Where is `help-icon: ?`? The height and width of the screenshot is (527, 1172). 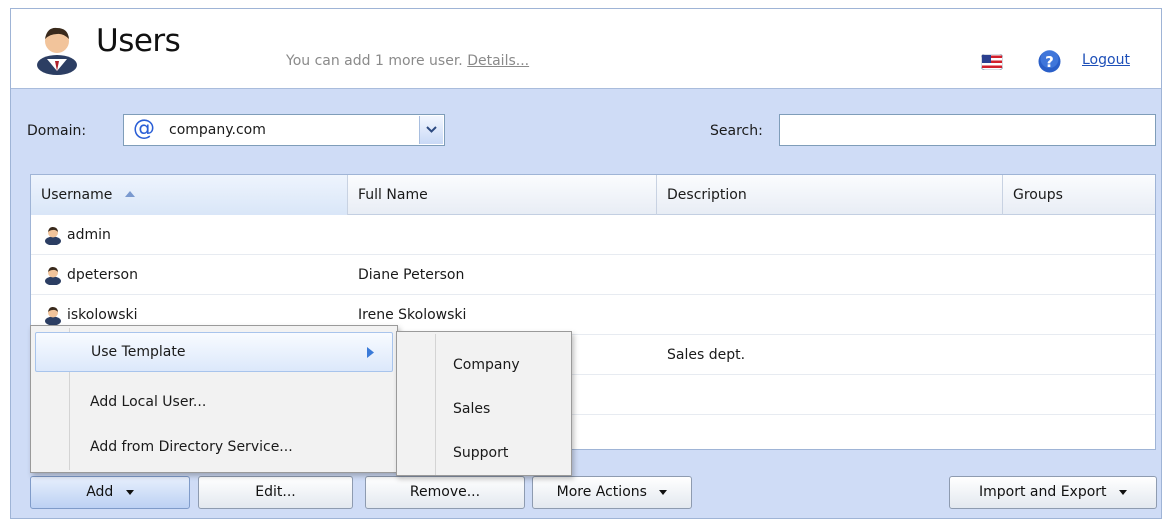
help-icon: ? is located at coordinates (1049, 61).